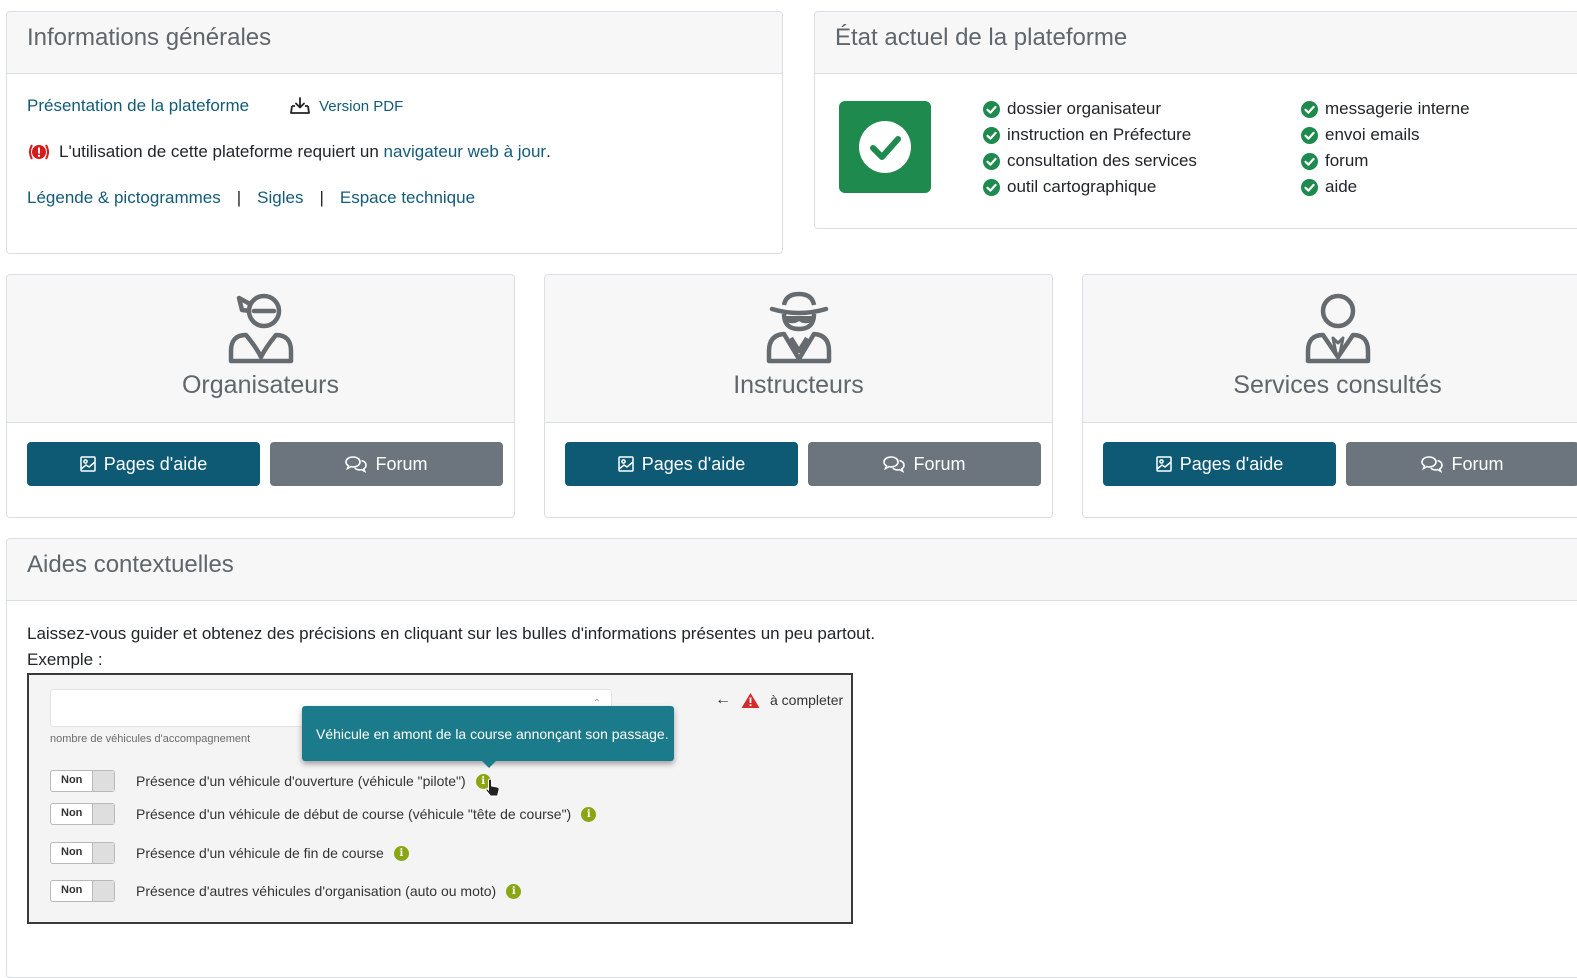 The image size is (1577, 978). I want to click on status-item: outil cartographique, so click(1090, 187).